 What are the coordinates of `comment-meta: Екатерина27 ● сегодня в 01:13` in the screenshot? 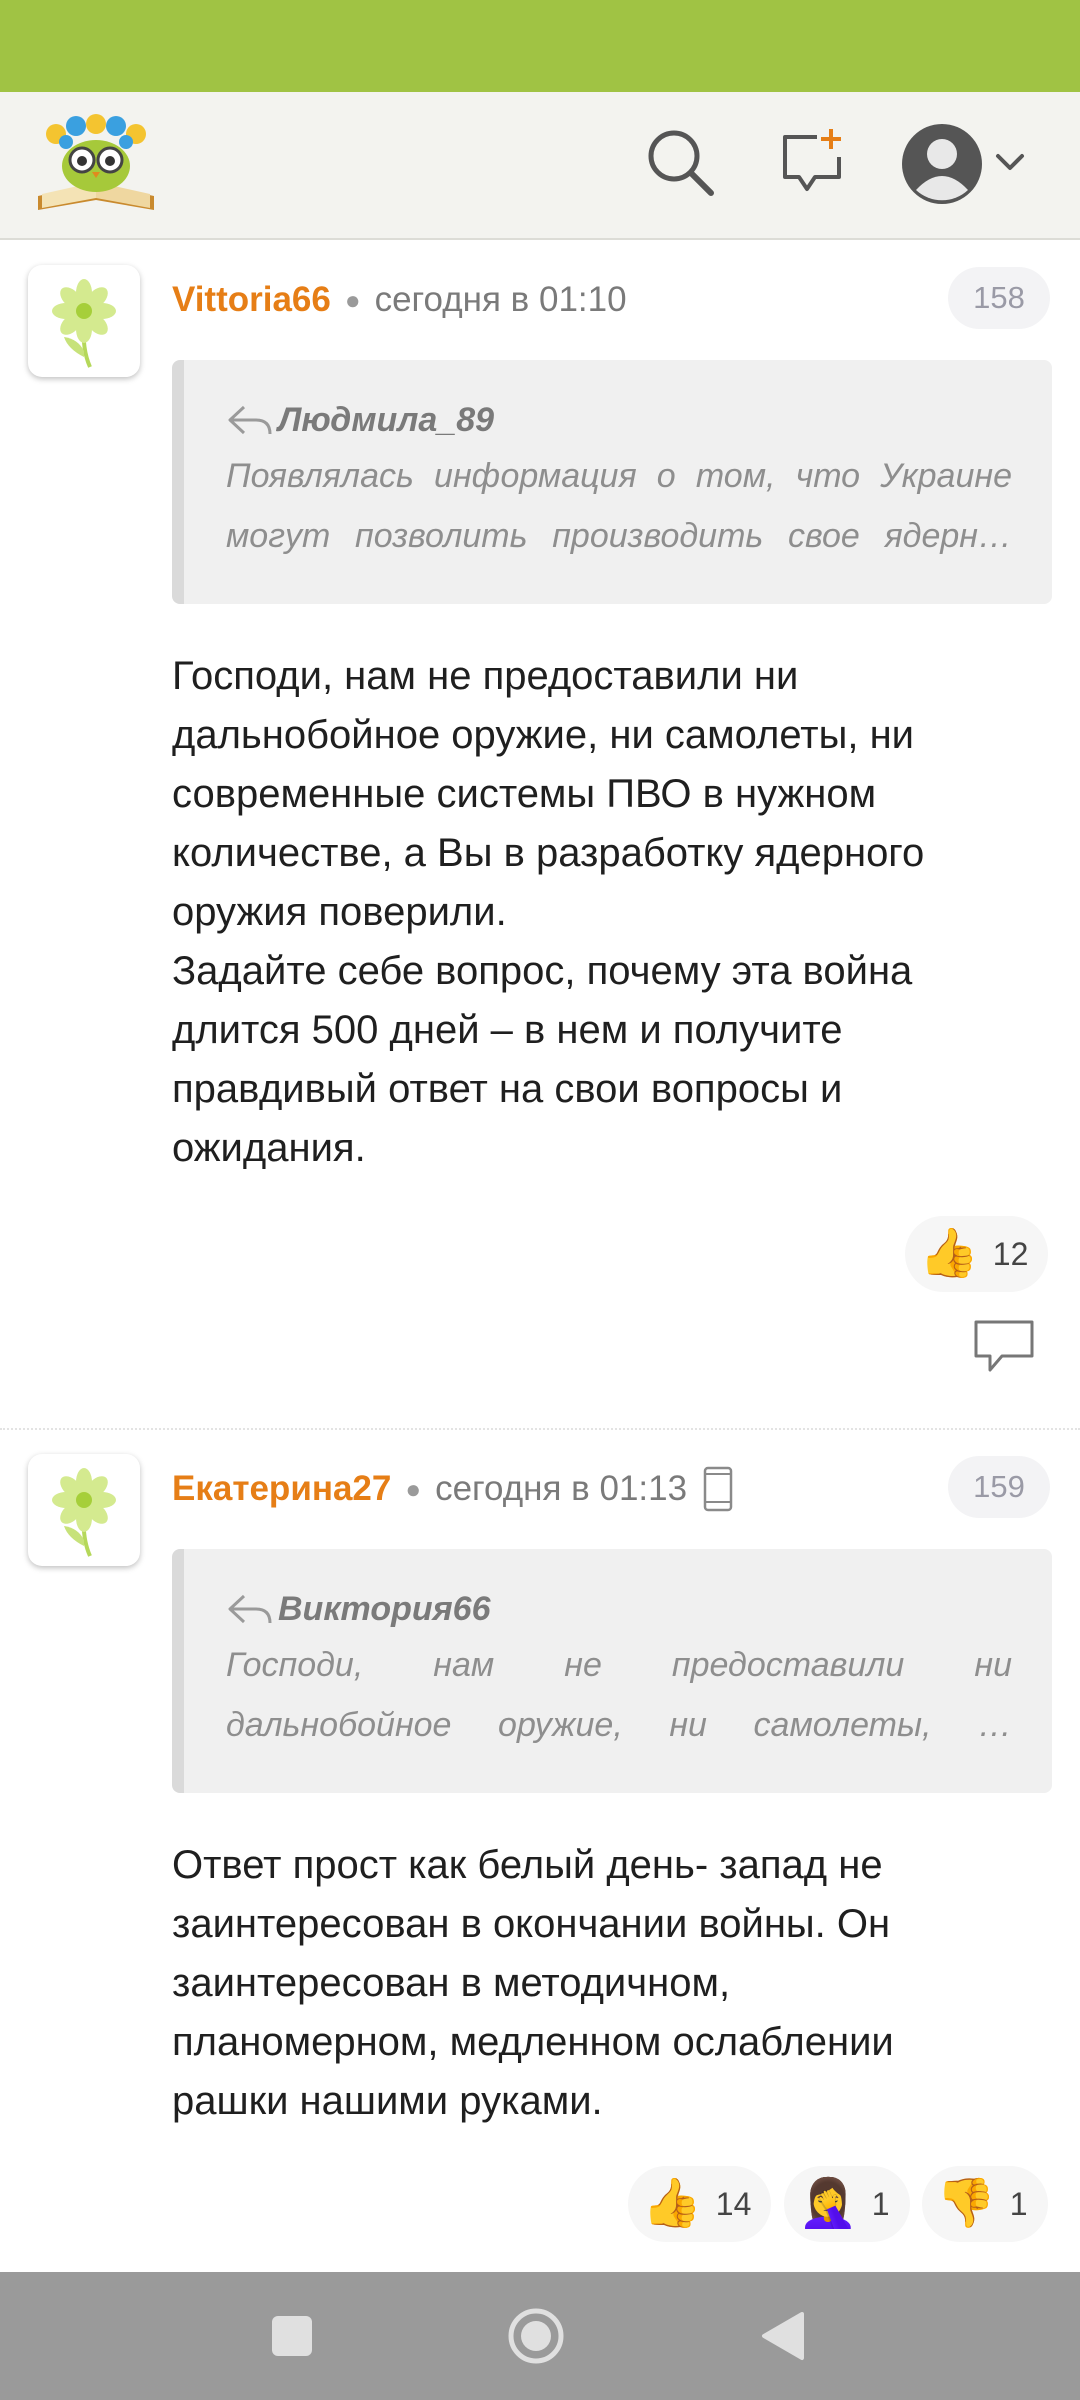 It's located at (452, 1489).